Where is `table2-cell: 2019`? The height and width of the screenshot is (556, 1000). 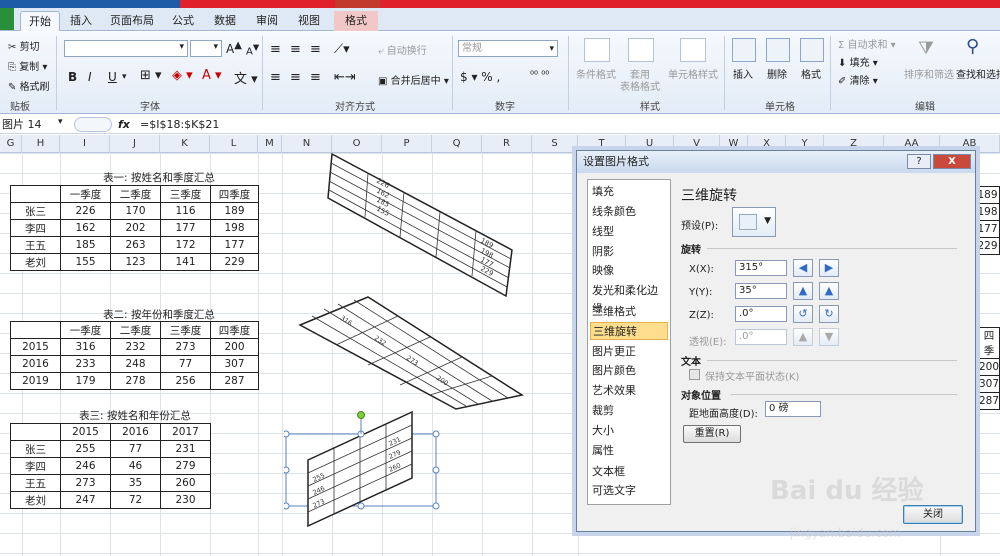 table2-cell: 2019 is located at coordinates (35, 381).